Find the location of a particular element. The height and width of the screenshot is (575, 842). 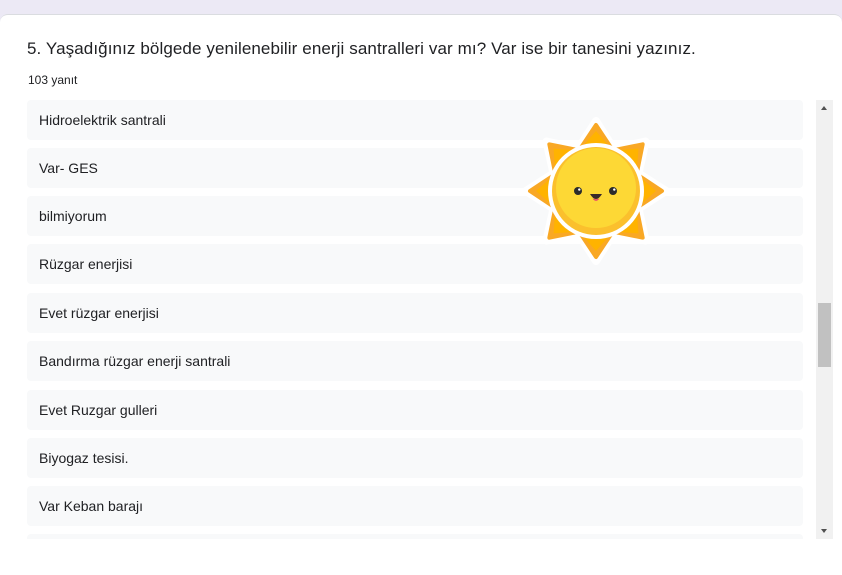

list-item: bilmiyorum is located at coordinates (415, 216).